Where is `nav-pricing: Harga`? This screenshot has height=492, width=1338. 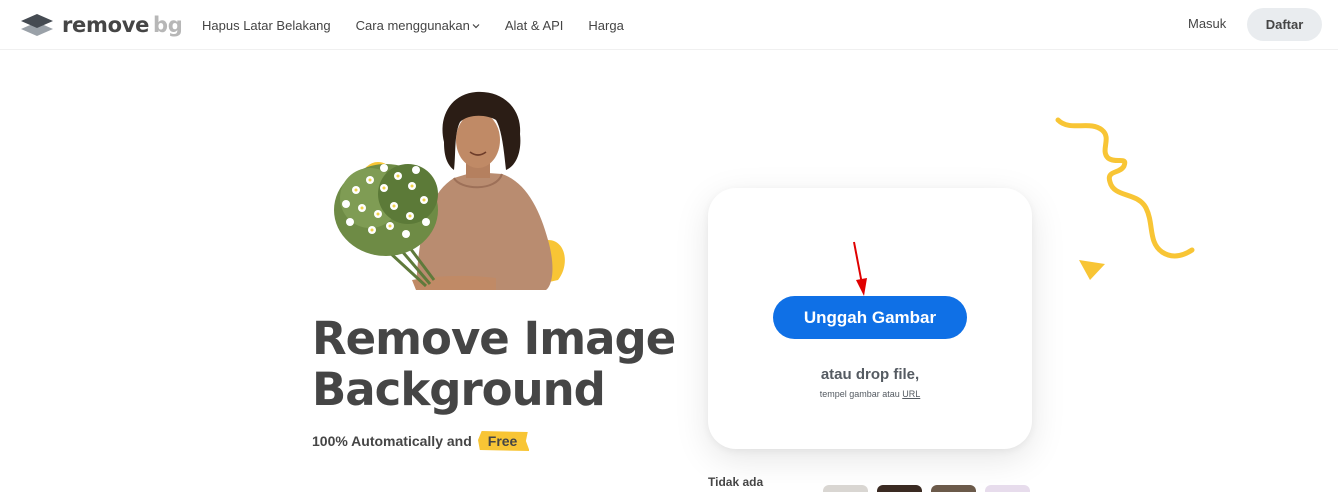 nav-pricing: Harga is located at coordinates (605, 25).